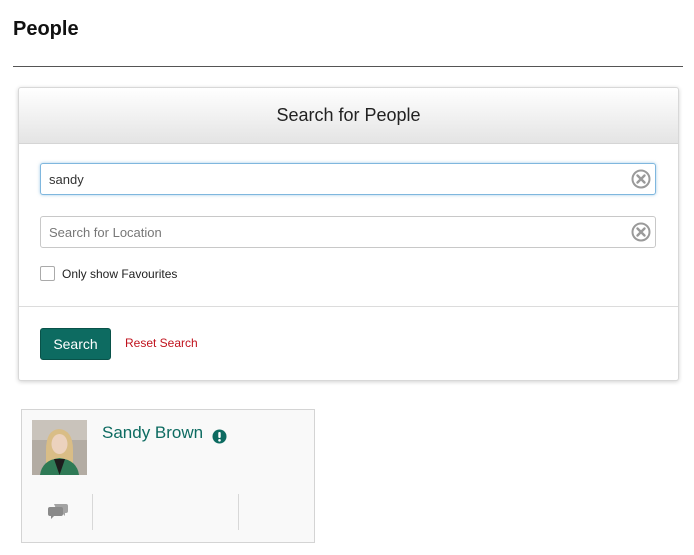 This screenshot has height=555, width=694. Describe the element at coordinates (119, 274) in the screenshot. I see `favourites-label: Only show Favourites` at that location.